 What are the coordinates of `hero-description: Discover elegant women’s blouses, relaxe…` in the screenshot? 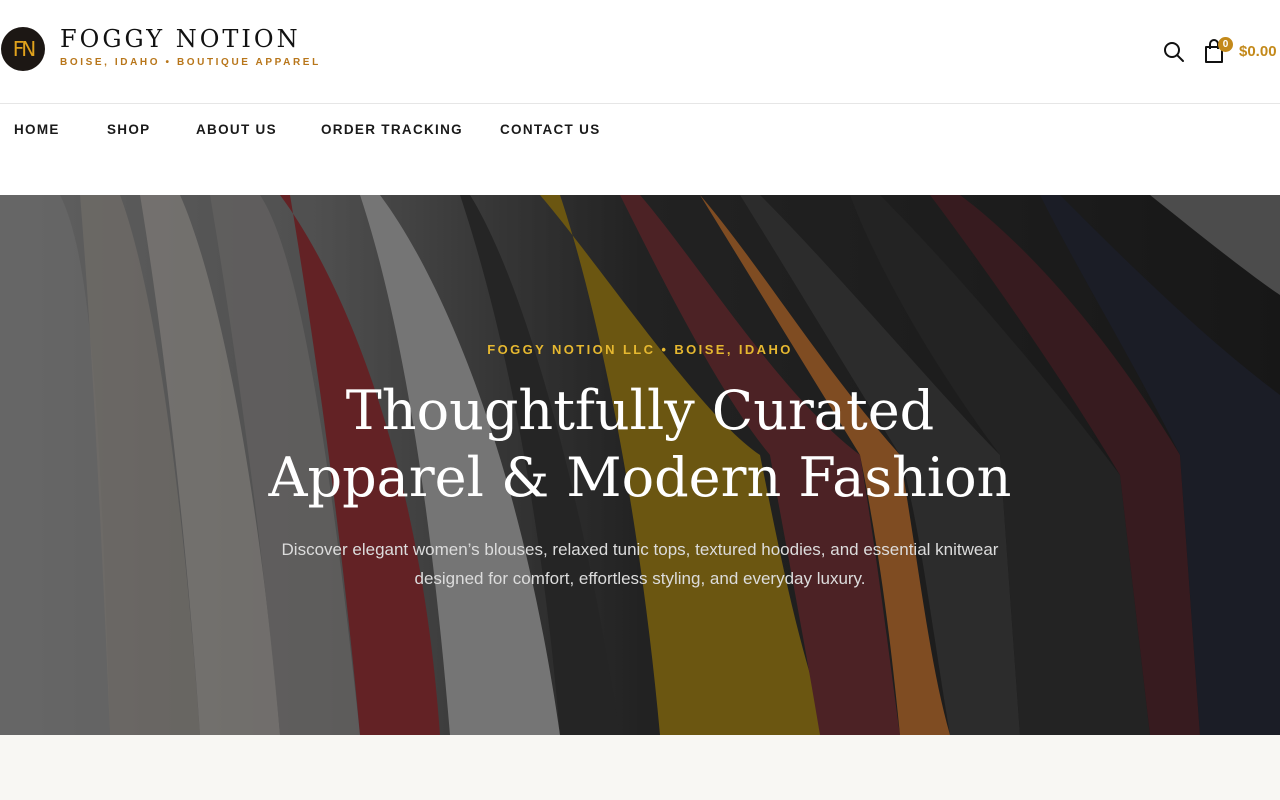 It's located at (640, 564).